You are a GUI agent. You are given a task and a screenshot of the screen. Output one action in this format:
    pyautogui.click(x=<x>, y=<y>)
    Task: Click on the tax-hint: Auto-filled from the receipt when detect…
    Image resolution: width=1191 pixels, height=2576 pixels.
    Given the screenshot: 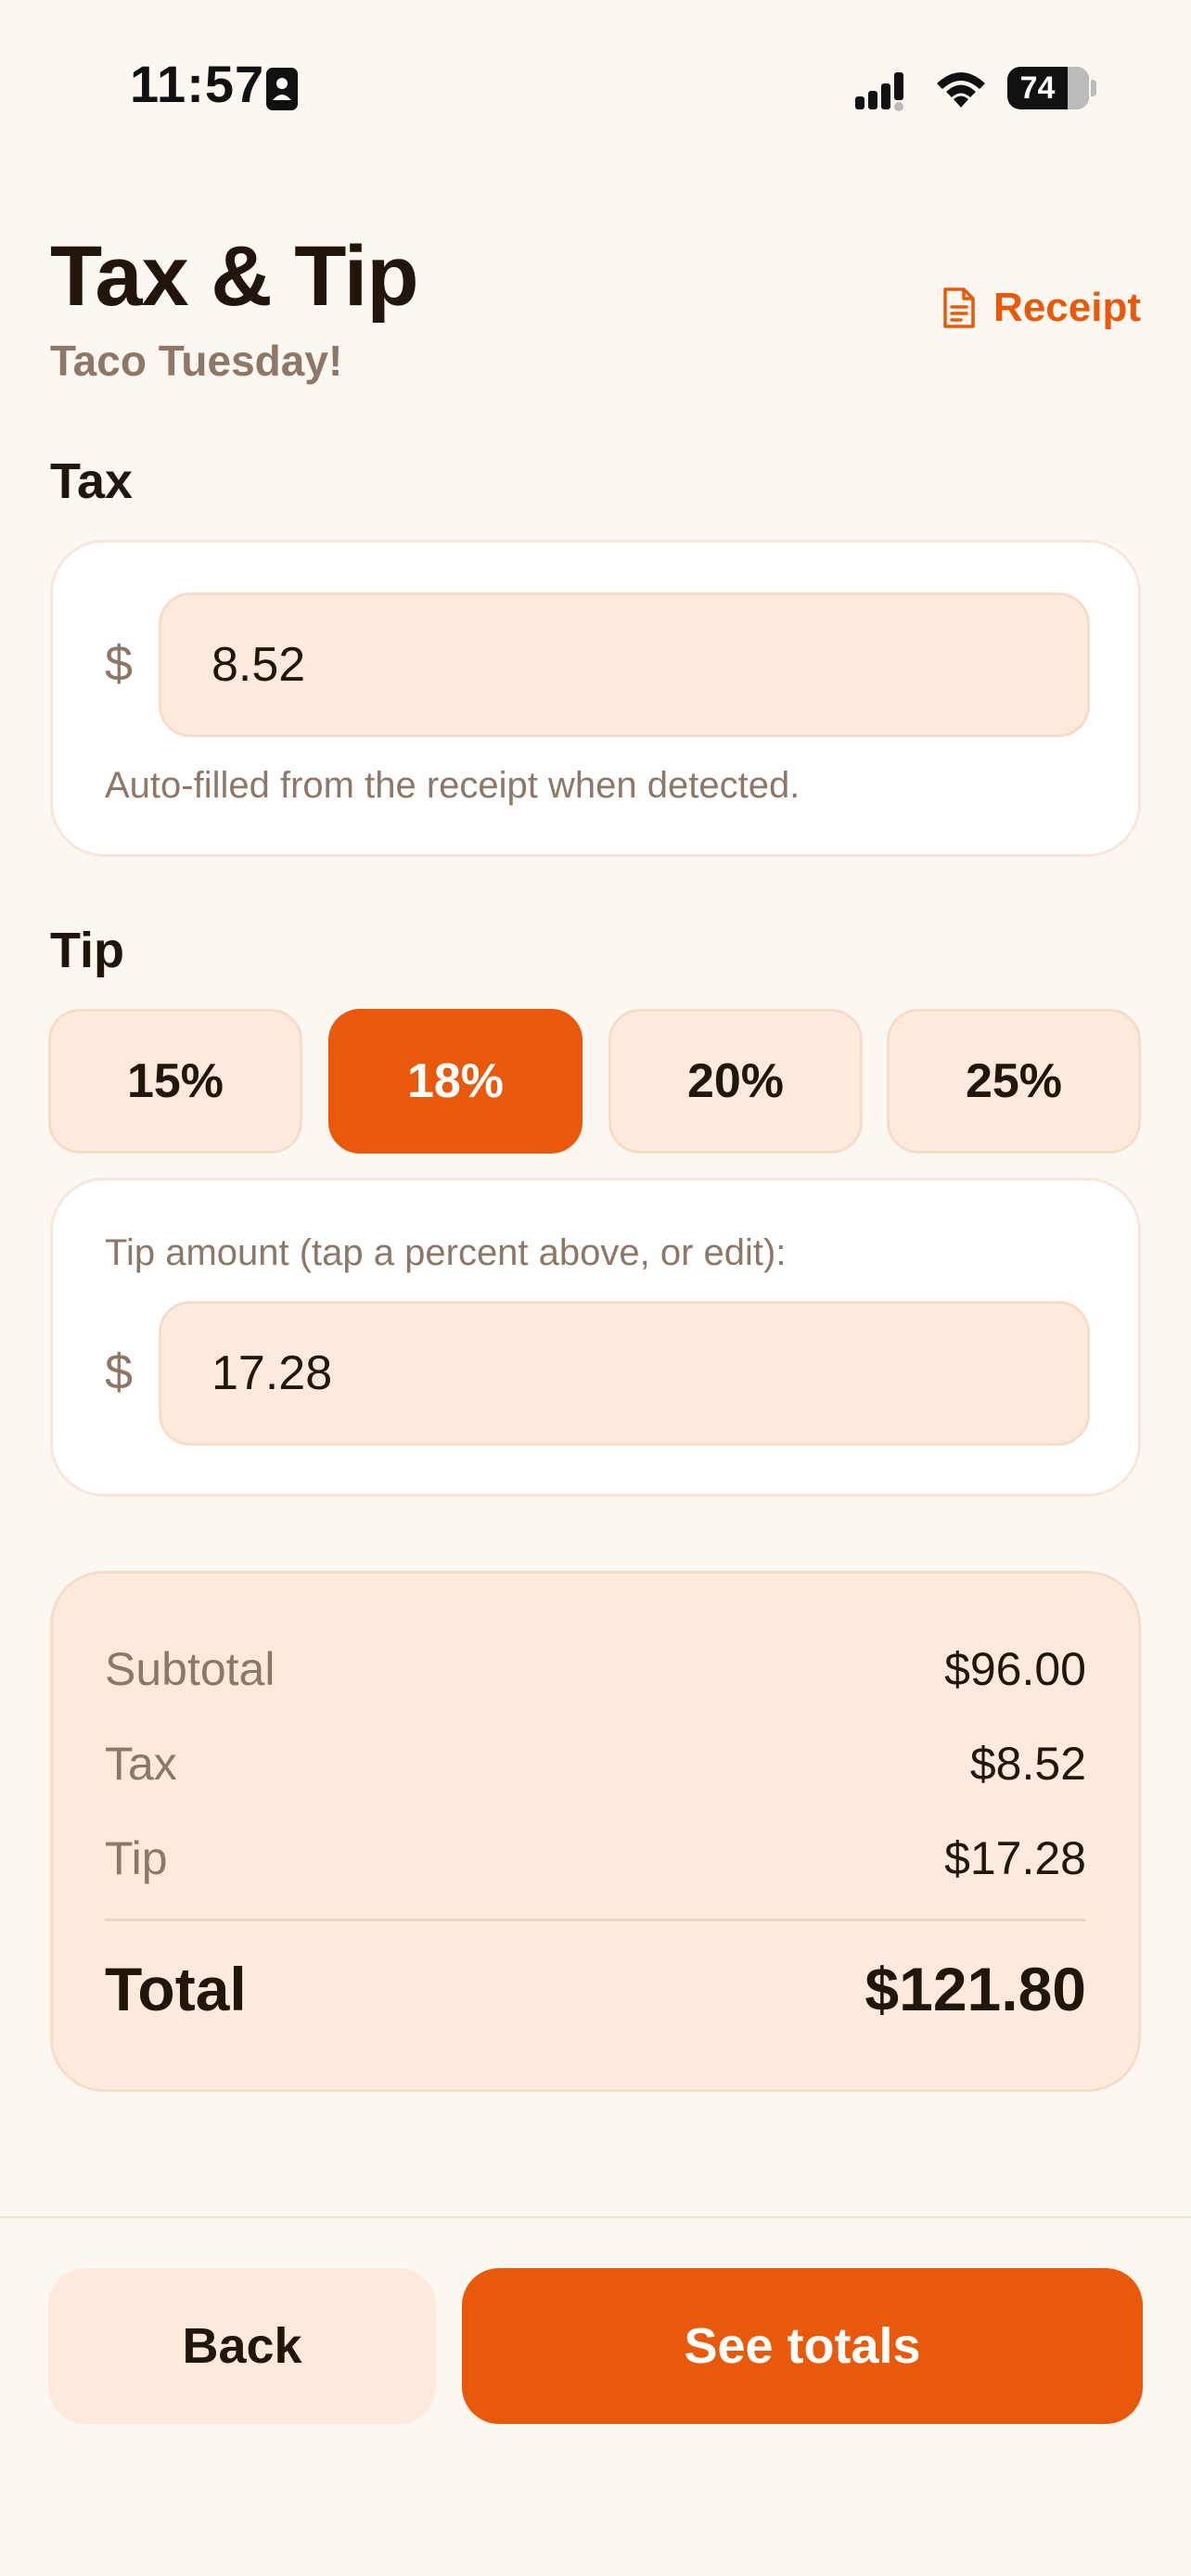 What is the action you would take?
    pyautogui.click(x=452, y=786)
    